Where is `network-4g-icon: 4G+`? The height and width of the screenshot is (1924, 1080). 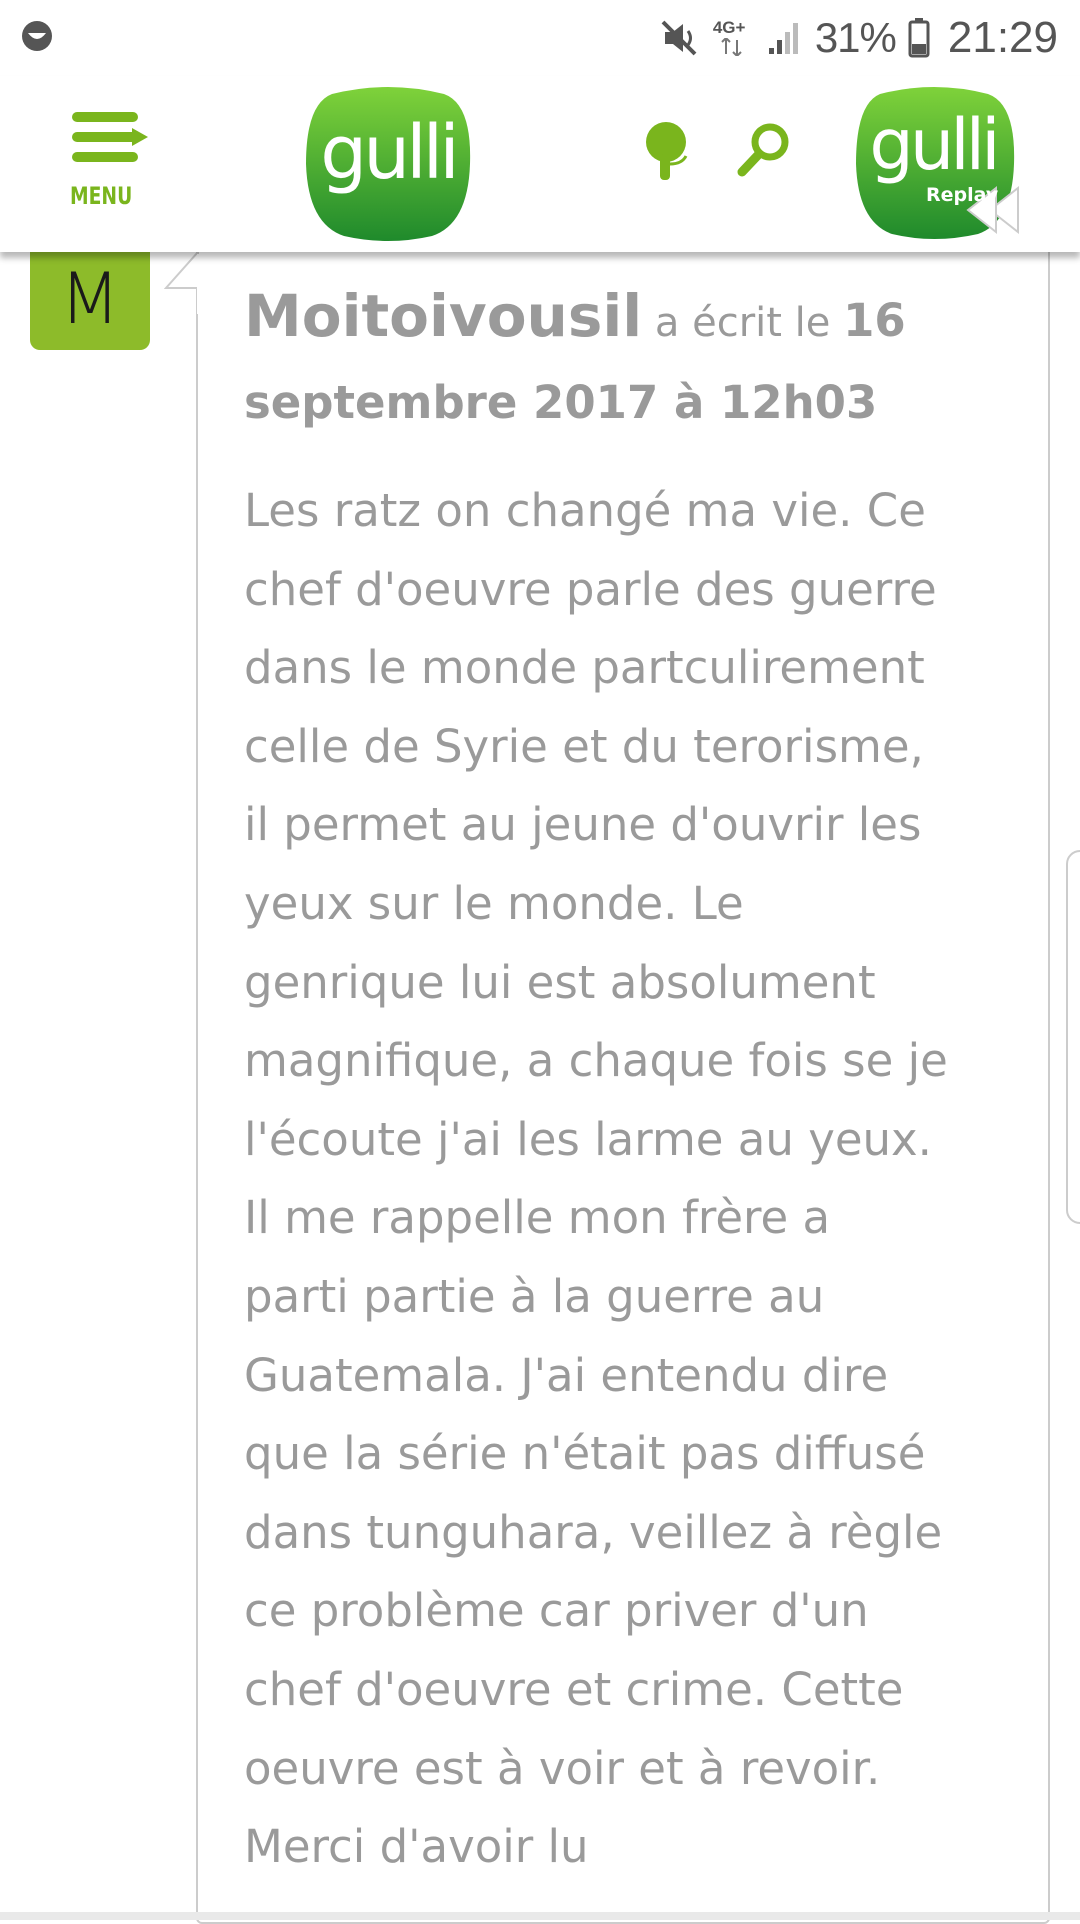
network-4g-icon: 4G+ is located at coordinates (733, 38).